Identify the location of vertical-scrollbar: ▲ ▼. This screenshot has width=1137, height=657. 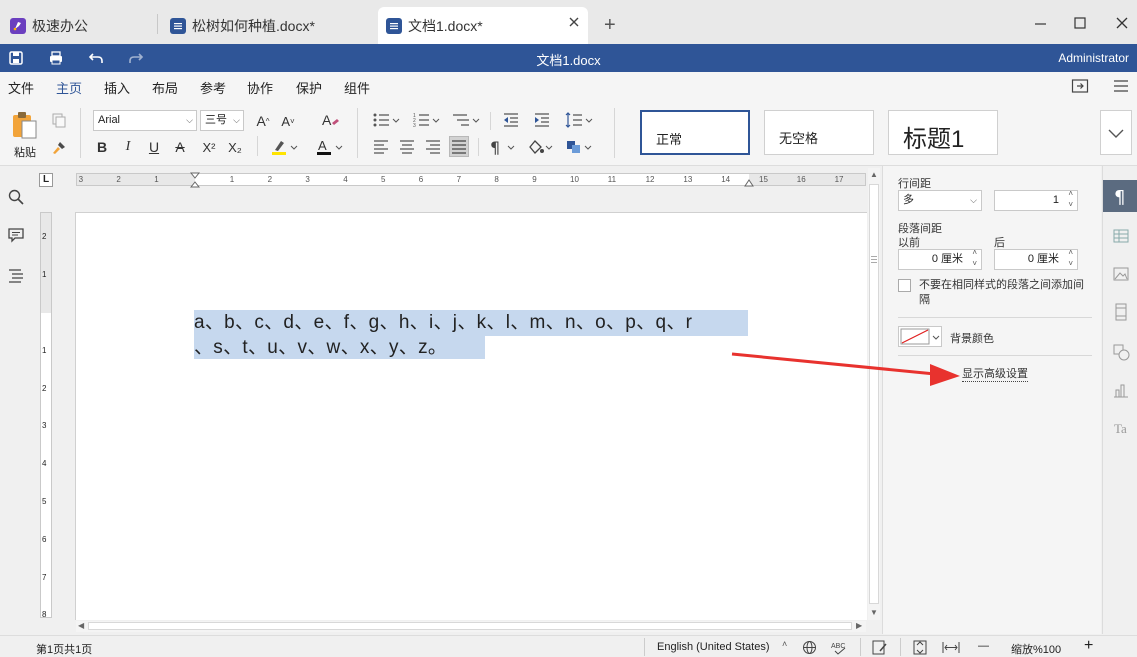
(874, 394).